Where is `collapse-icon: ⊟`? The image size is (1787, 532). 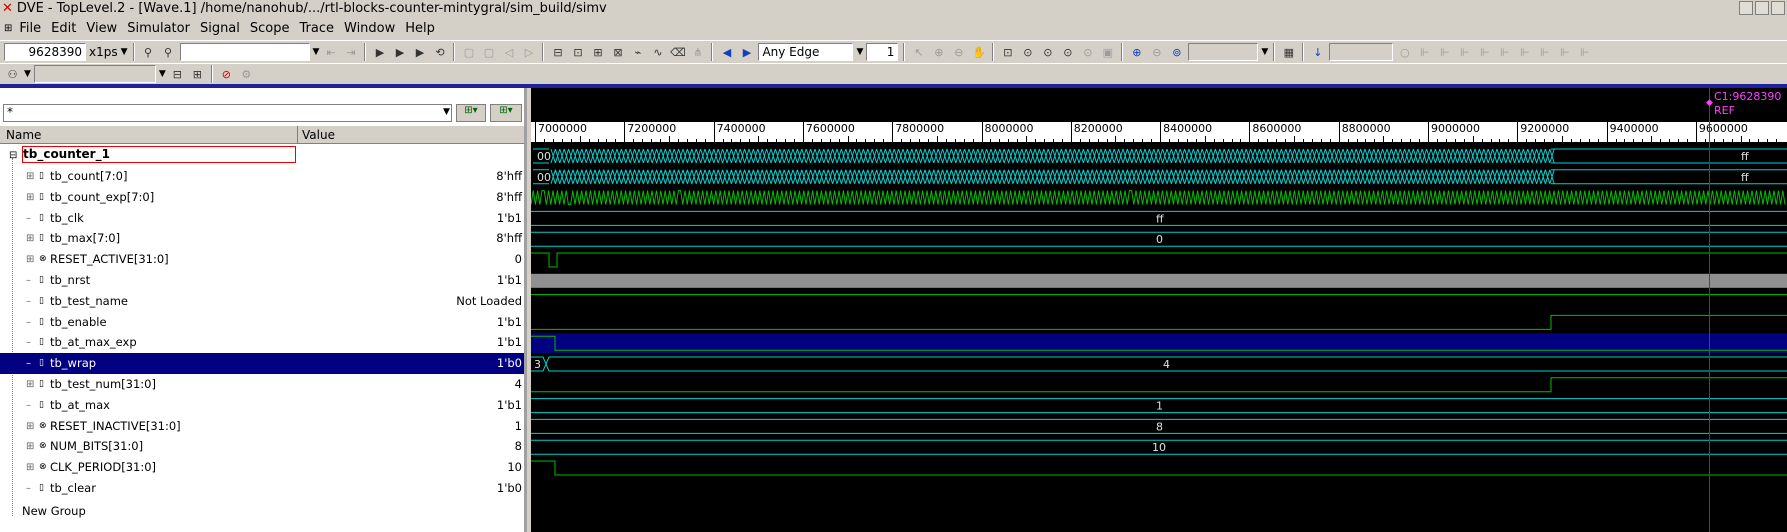
collapse-icon: ⊟ is located at coordinates (13, 155).